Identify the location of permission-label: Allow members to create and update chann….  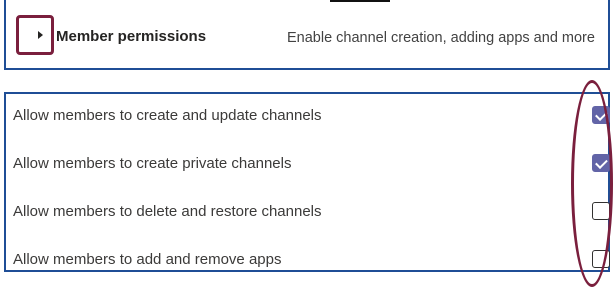
(167, 115).